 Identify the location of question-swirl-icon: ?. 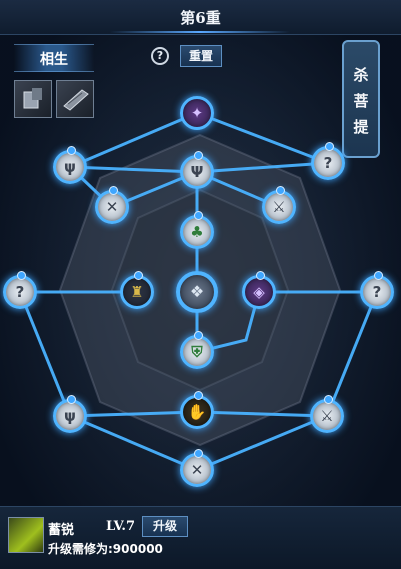
(328, 161).